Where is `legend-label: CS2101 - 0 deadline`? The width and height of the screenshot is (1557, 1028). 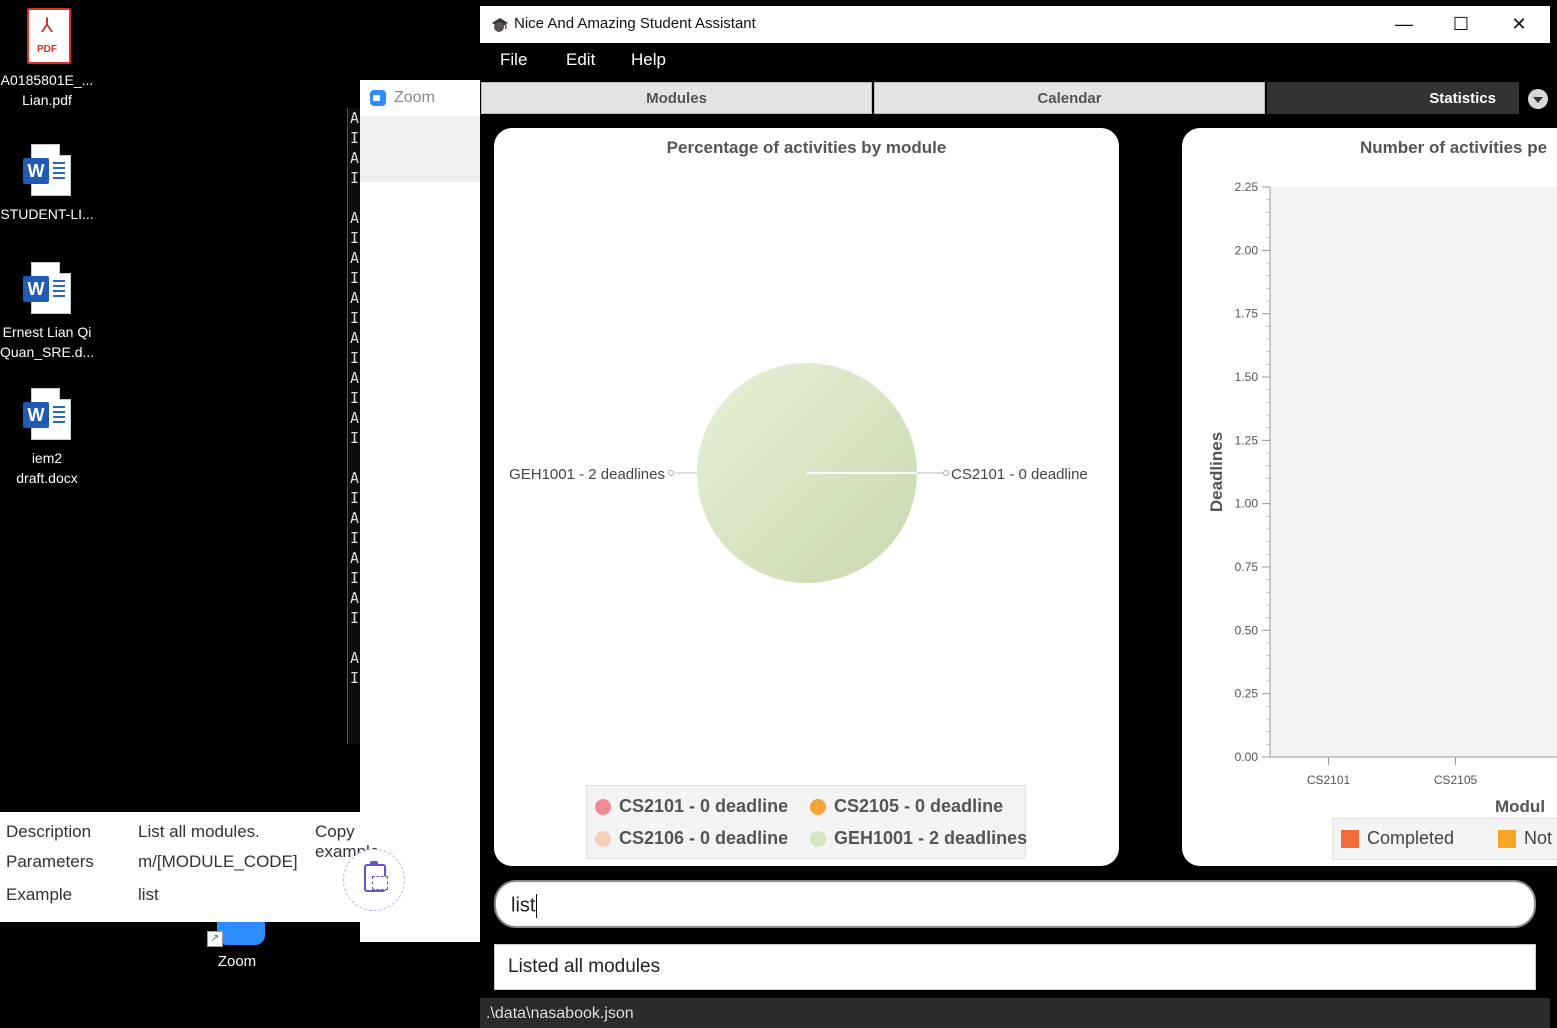
legend-label: CS2101 - 0 deadline is located at coordinates (704, 806).